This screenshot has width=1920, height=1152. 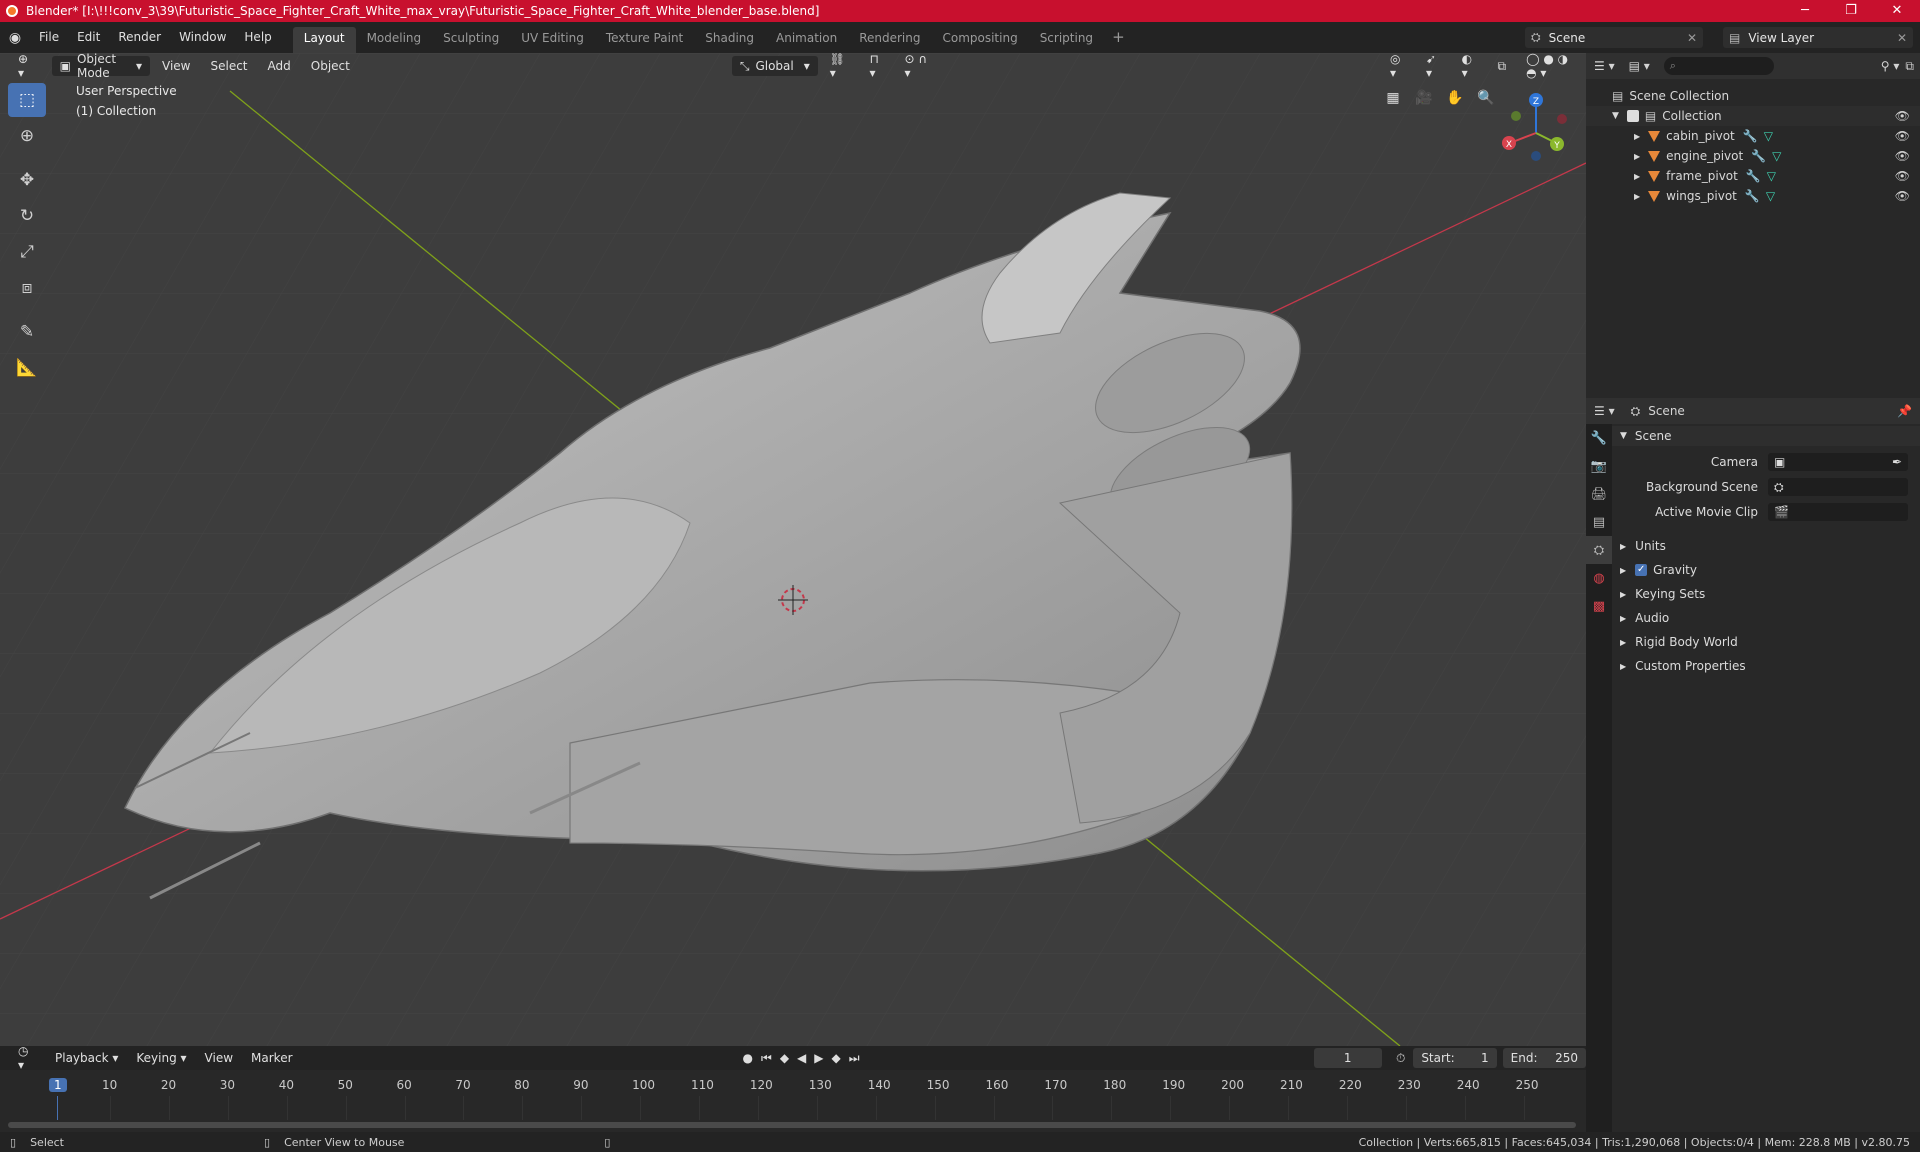 I want to click on stopwatch-icon: ⏱, so click(x=1400, y=1058).